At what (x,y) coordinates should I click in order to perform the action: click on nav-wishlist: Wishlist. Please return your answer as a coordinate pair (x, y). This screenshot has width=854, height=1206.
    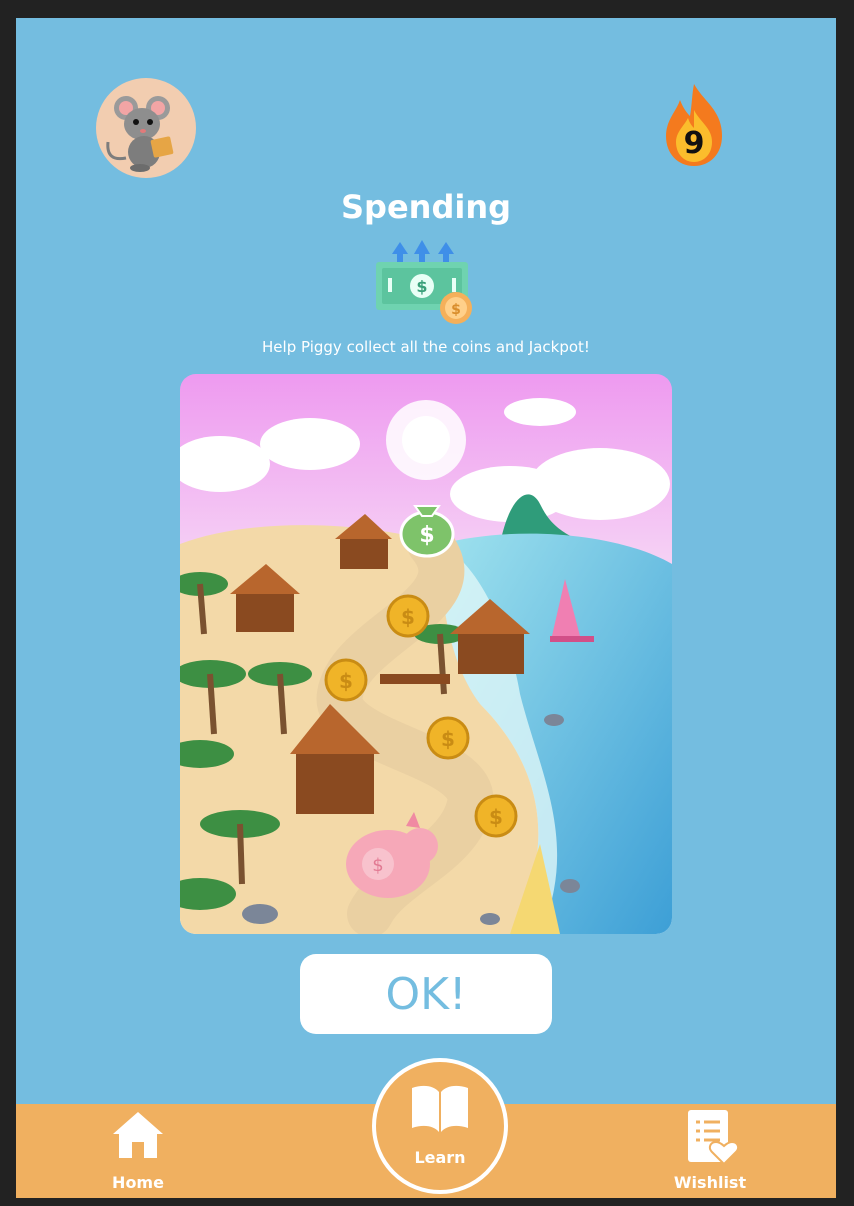
    Looking at the image, I should click on (710, 1151).